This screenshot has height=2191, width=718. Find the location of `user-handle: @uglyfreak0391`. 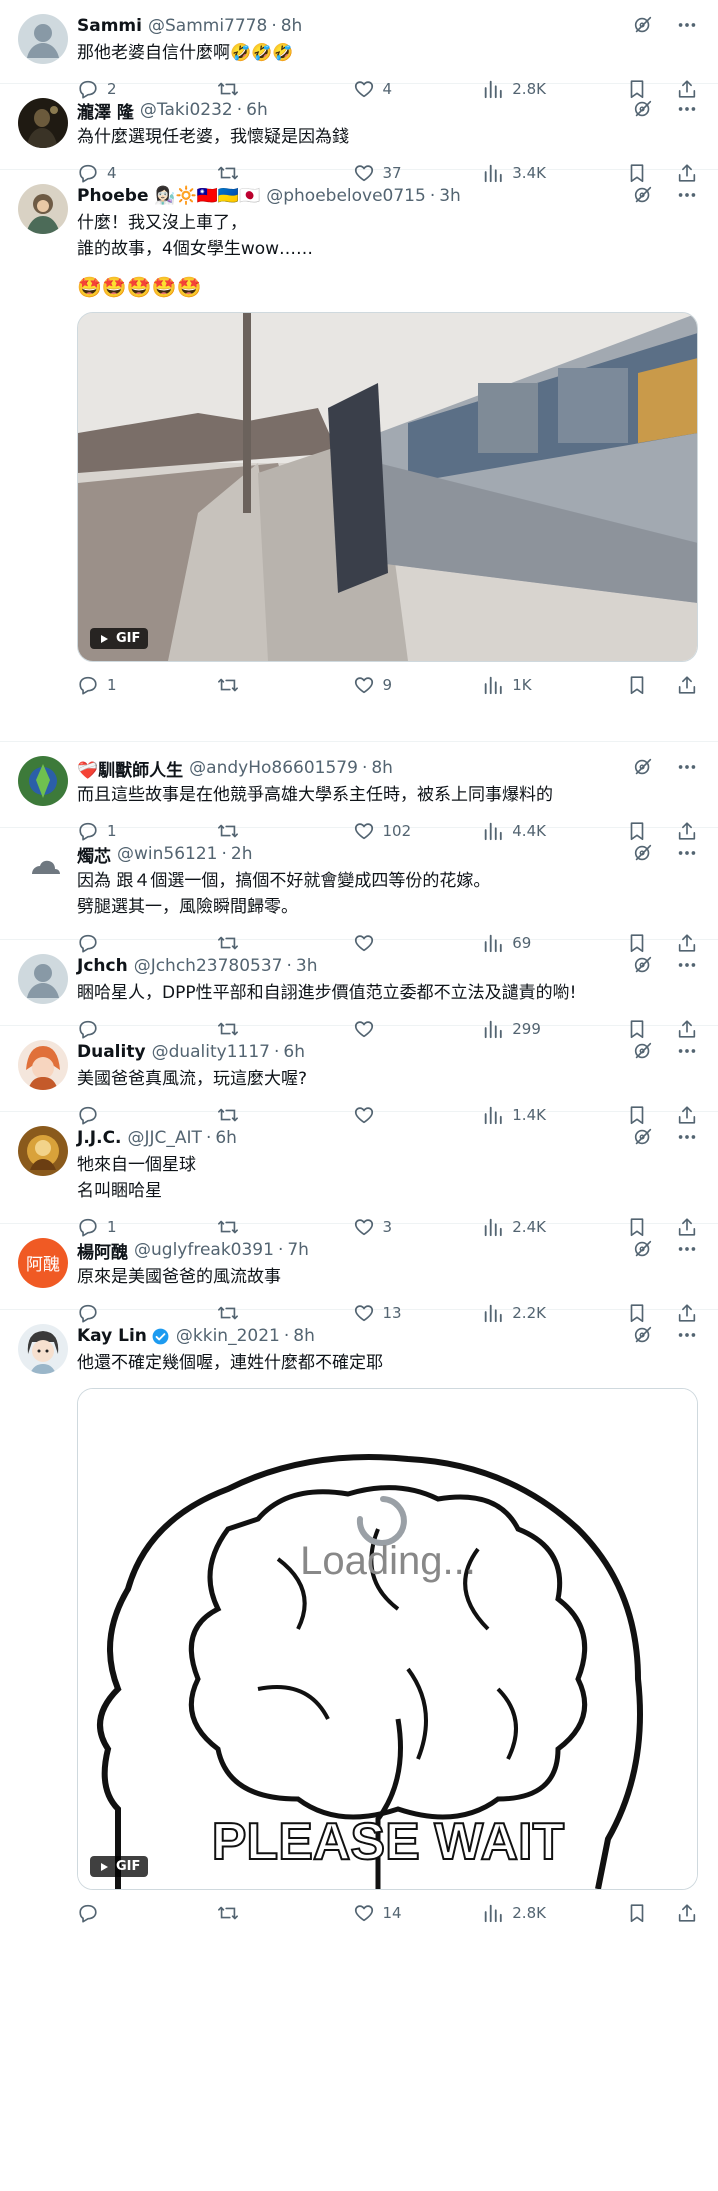

user-handle: @uglyfreak0391 is located at coordinates (204, 1250).